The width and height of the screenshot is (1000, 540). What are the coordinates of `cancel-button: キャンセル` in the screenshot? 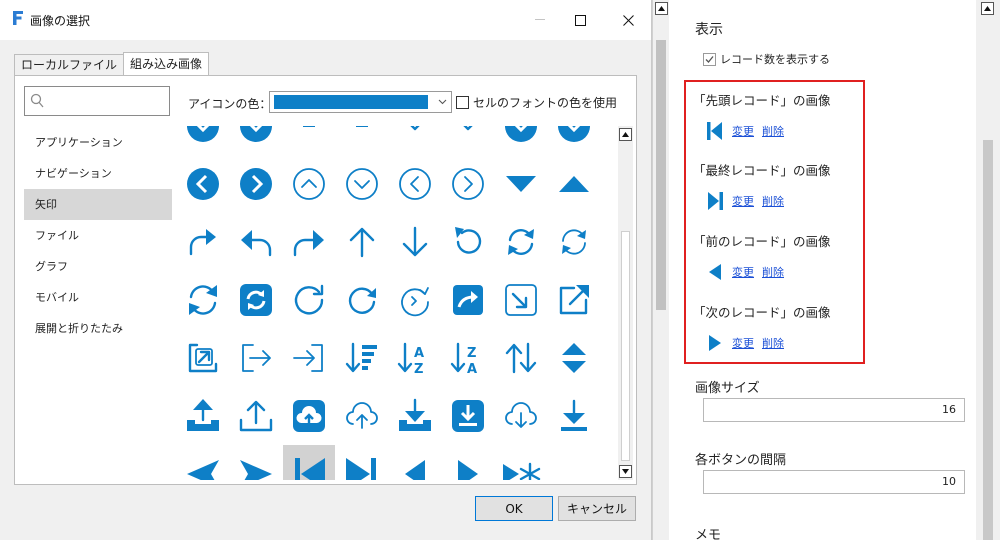 It's located at (597, 508).